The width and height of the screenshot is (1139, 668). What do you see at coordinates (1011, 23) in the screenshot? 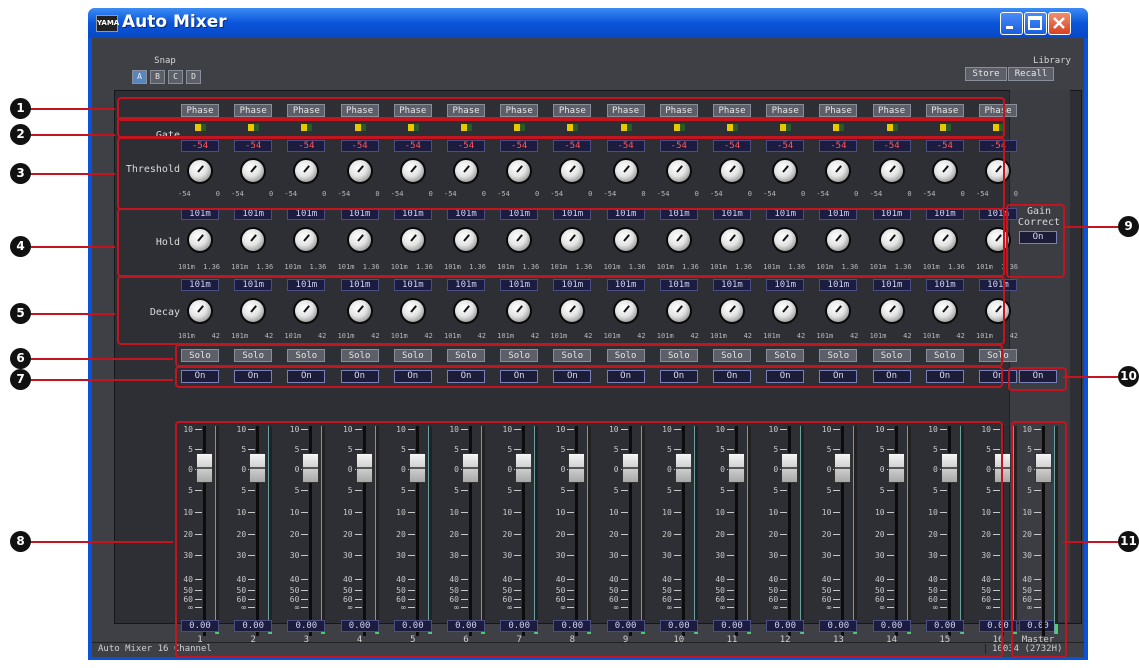
I see `minimize-button` at bounding box center [1011, 23].